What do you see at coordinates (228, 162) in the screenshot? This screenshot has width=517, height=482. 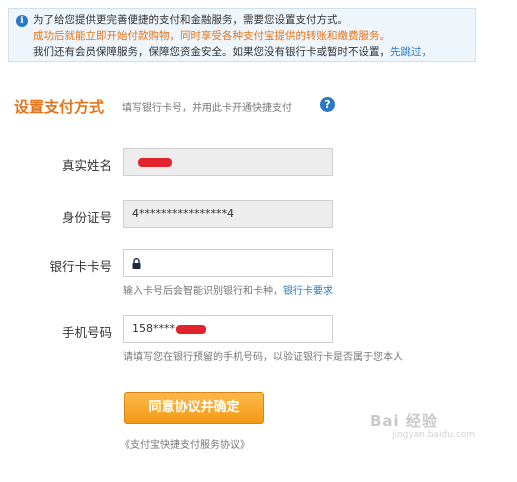 I see `name-field` at bounding box center [228, 162].